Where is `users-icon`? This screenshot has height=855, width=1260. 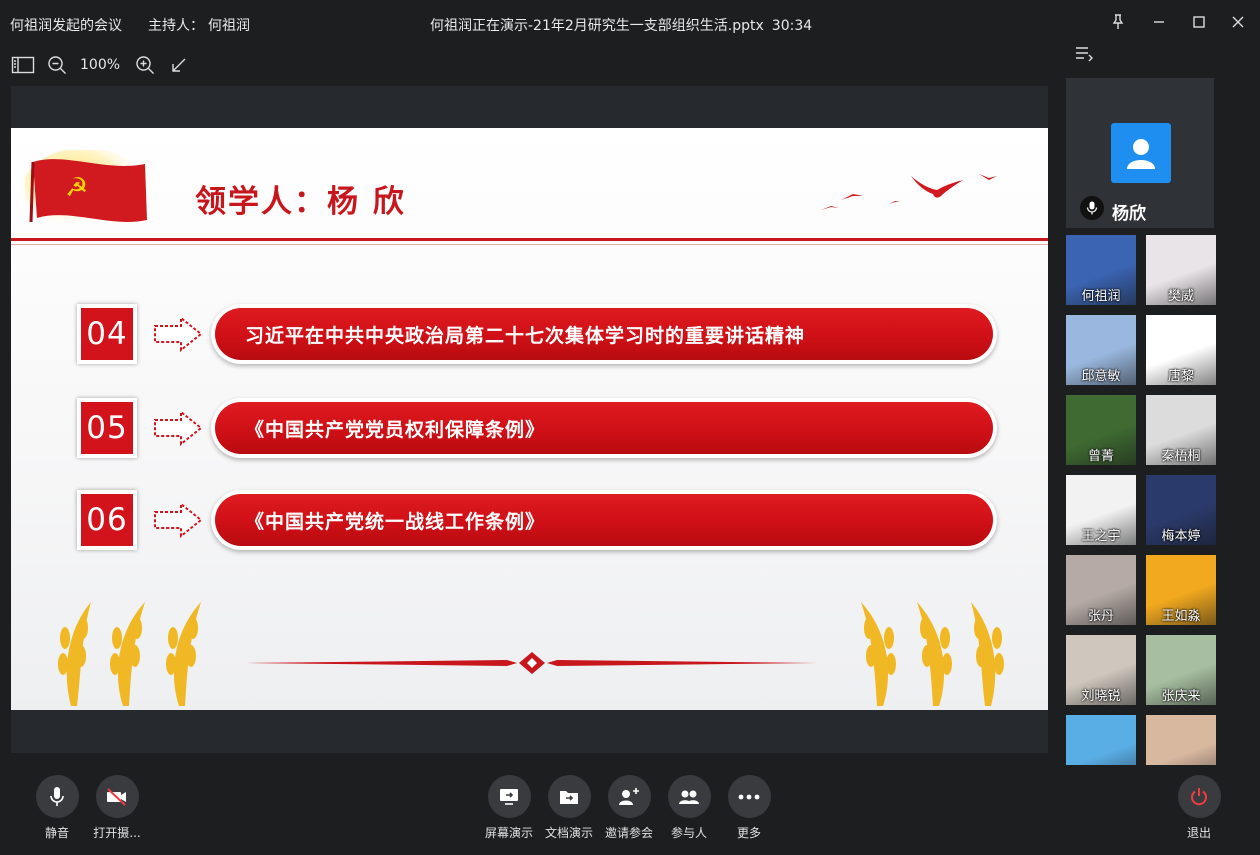 users-icon is located at coordinates (689, 797).